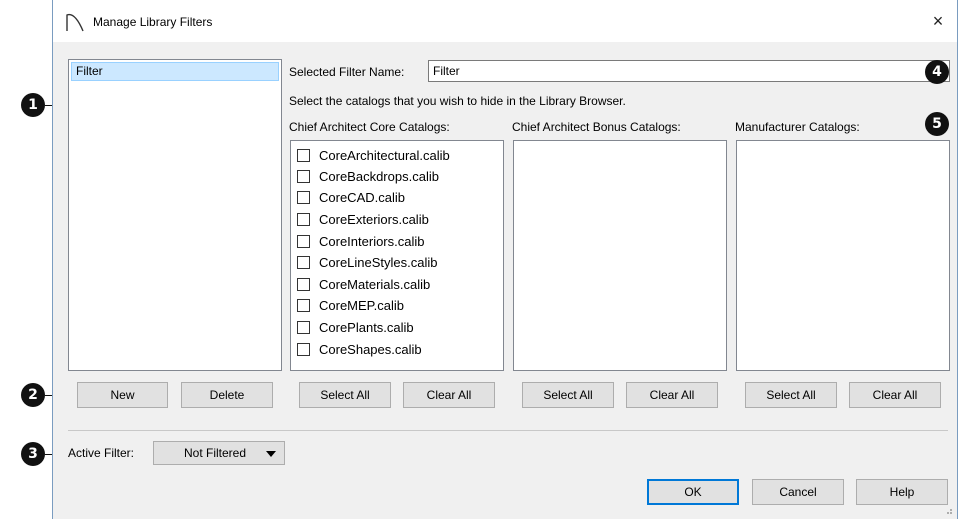  Describe the element at coordinates (33, 395) in the screenshot. I see `callout-2: 2` at that location.